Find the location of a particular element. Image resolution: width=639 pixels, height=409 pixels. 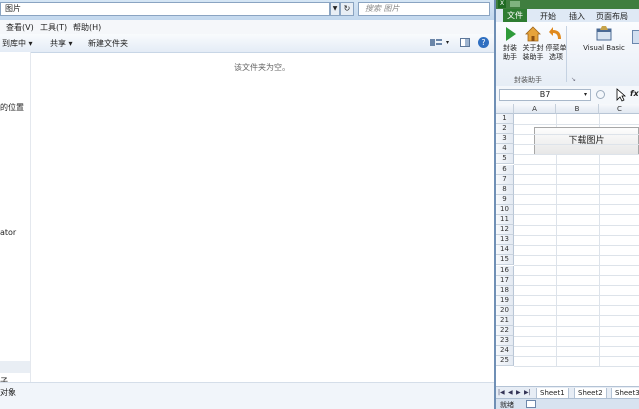

help-icon: ? is located at coordinates (483, 42).